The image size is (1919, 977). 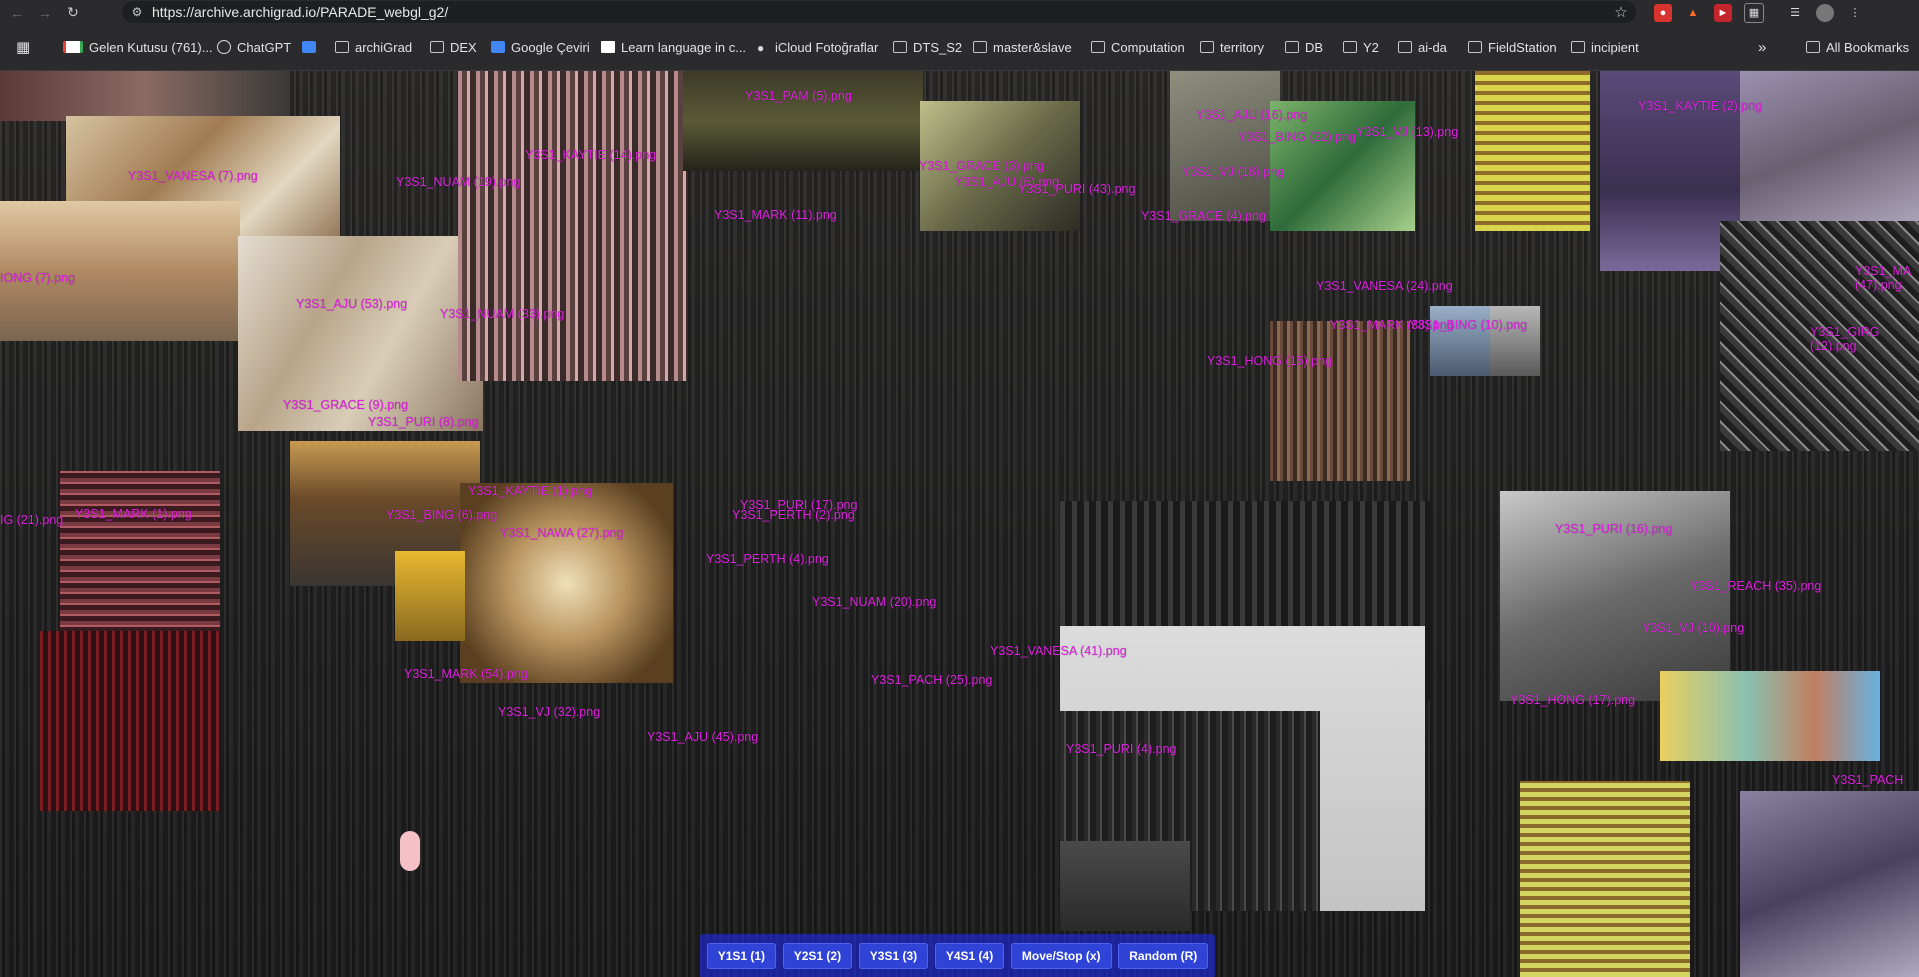 What do you see at coordinates (1121, 749) in the screenshot?
I see `image-label: Y3S1_PURI (4).png` at bounding box center [1121, 749].